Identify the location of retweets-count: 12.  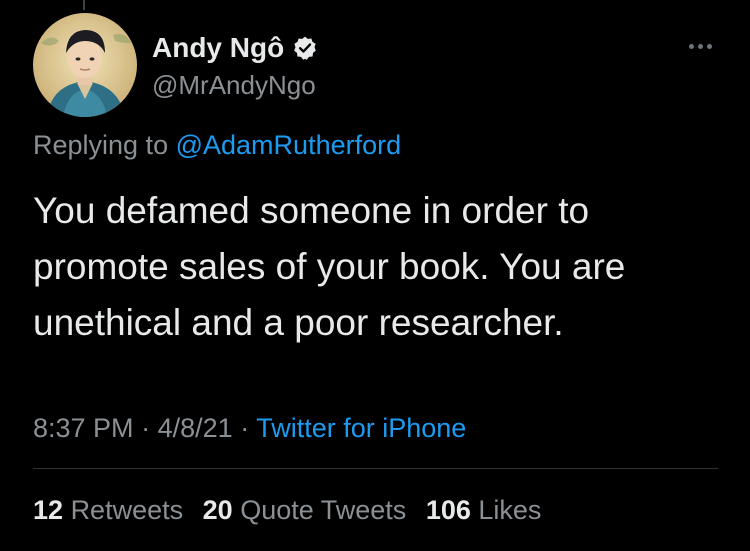
(48, 510).